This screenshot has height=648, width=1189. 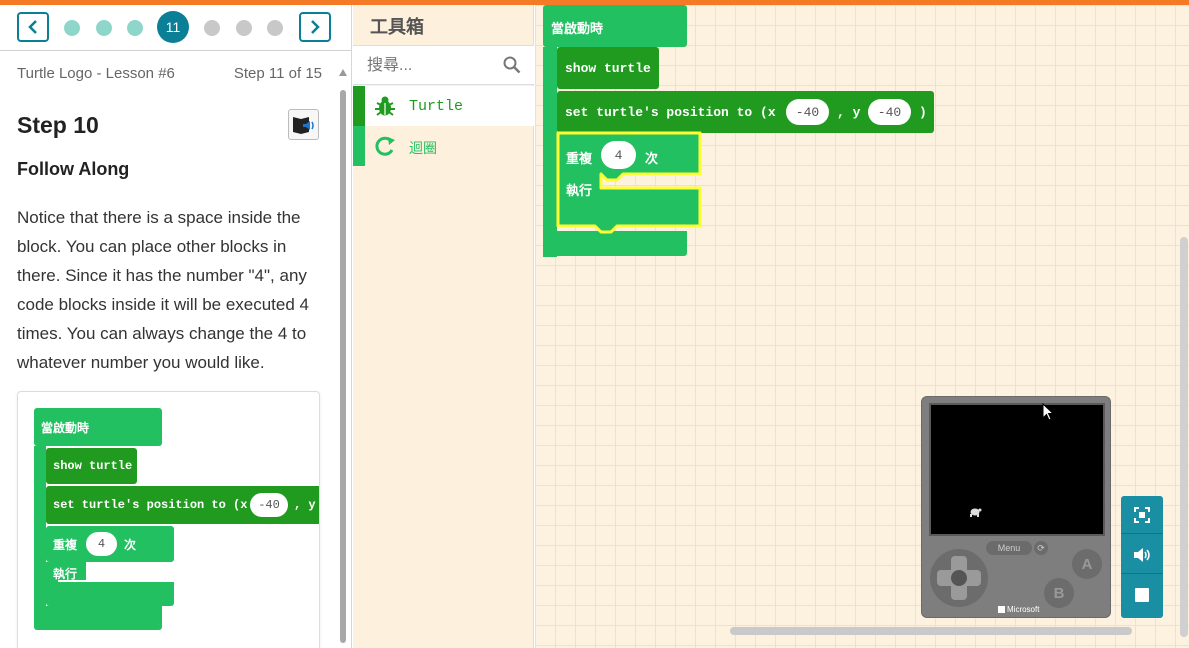 I want to click on simulator-reset-icon: ⟳, so click(x=1041, y=548).